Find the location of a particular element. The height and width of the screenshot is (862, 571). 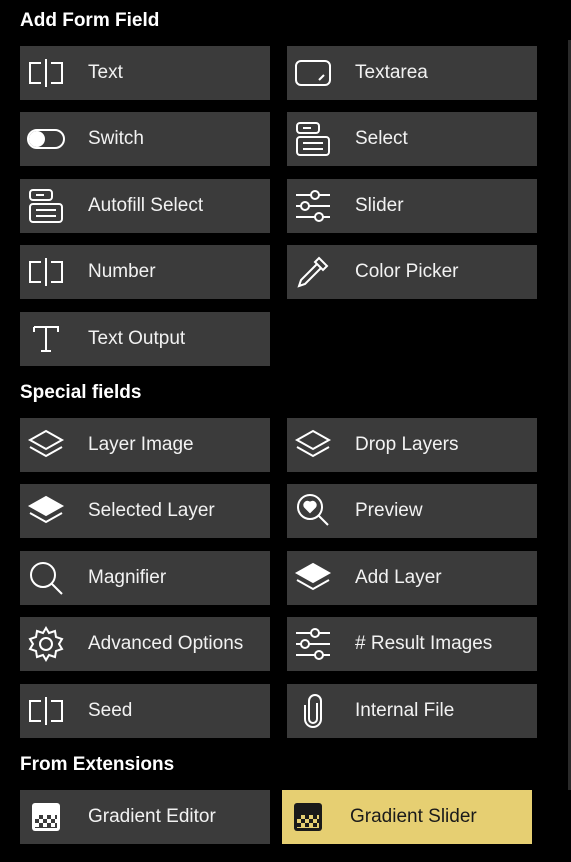

result-images-label: # Result Images is located at coordinates (424, 643).